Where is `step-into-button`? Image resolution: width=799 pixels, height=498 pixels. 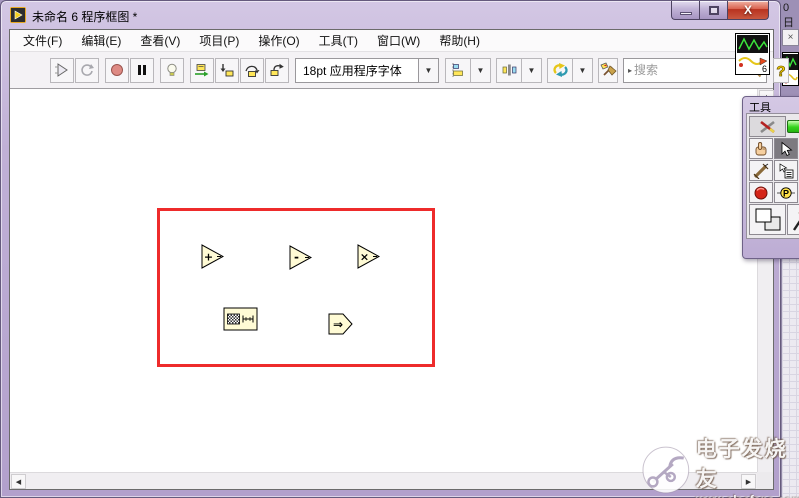 step-into-button is located at coordinates (227, 70).